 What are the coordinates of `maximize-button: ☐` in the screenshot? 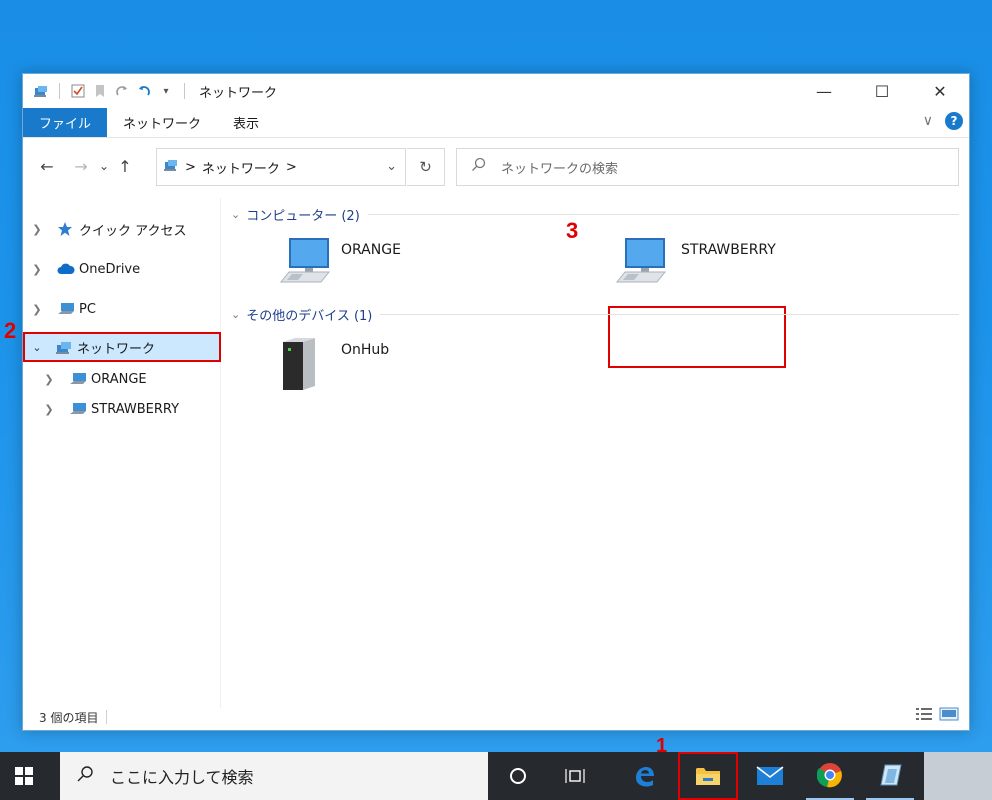 It's located at (882, 91).